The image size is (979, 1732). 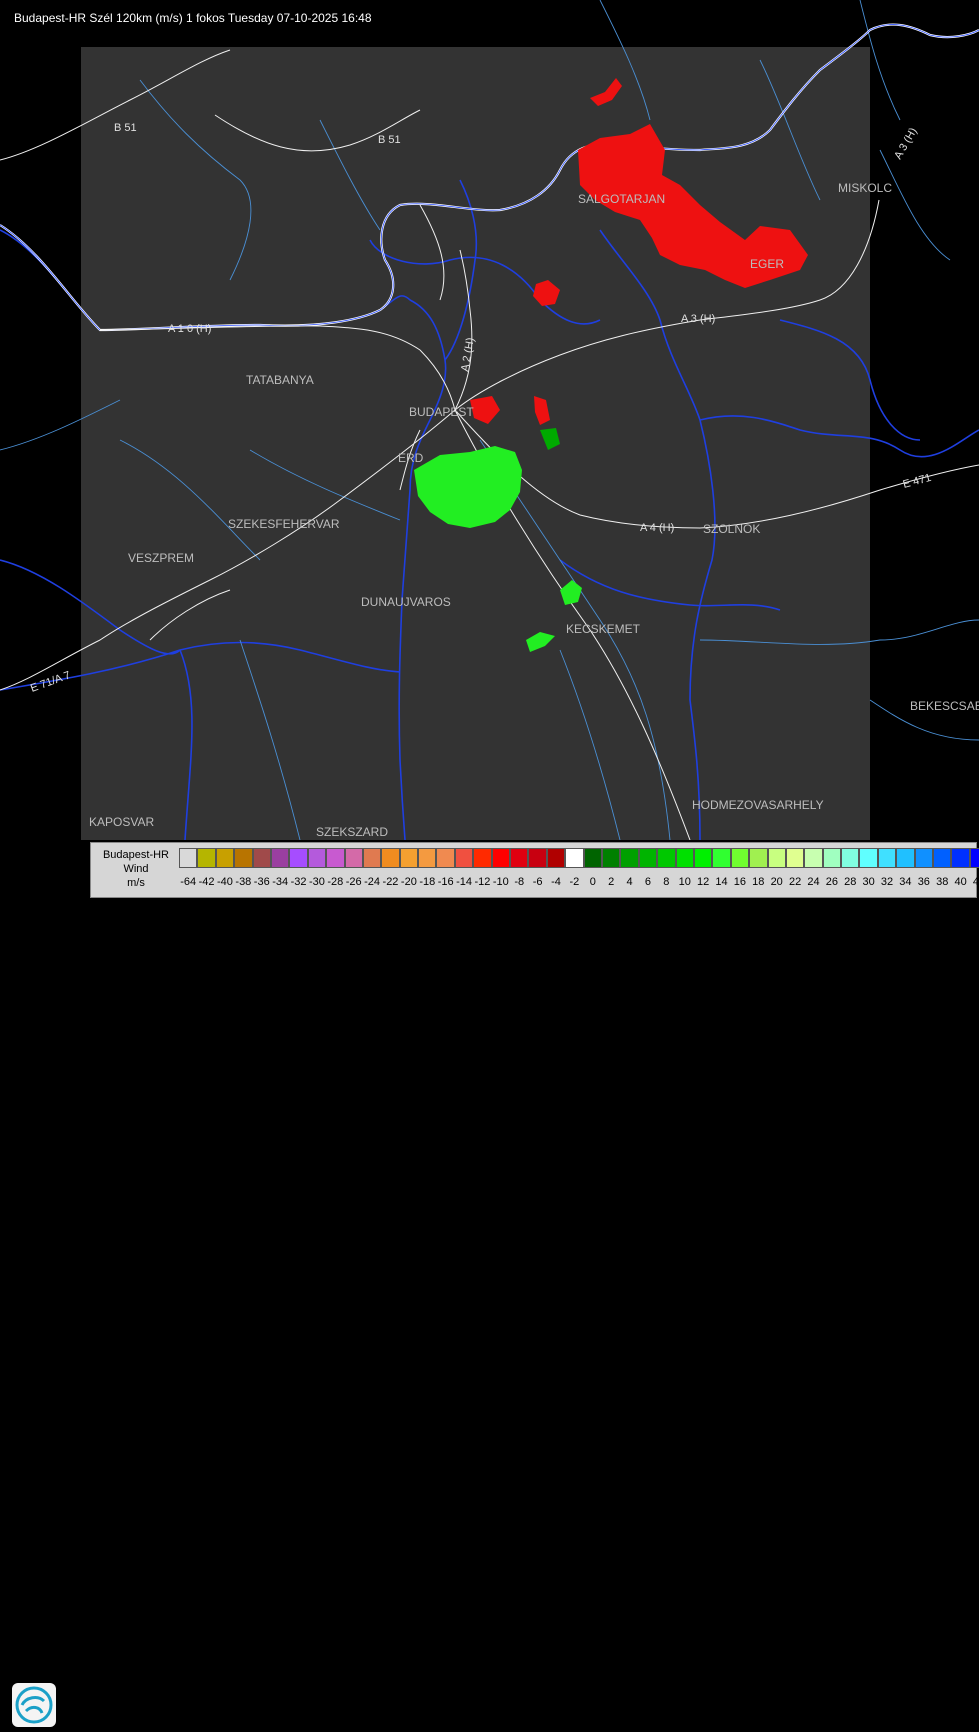 I want to click on legend-tick-label: 26, so click(x=831, y=882).